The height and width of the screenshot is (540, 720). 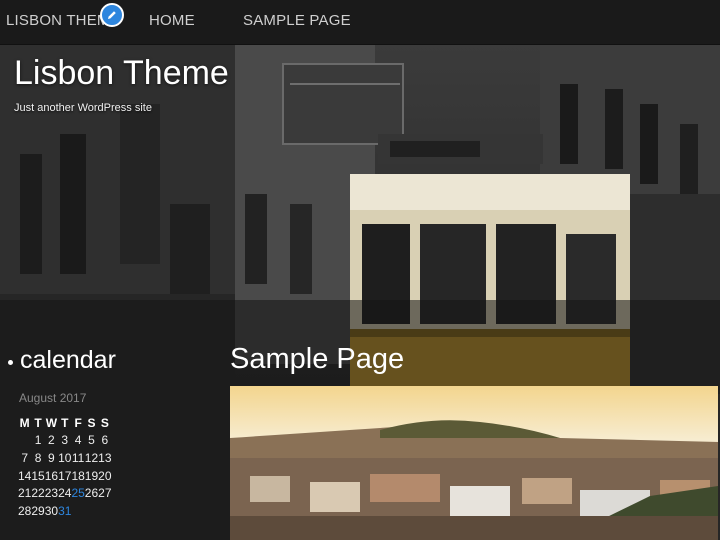 I want to click on calendar-week-row: 7 8 9 10 11 12 13, so click(x=65, y=458).